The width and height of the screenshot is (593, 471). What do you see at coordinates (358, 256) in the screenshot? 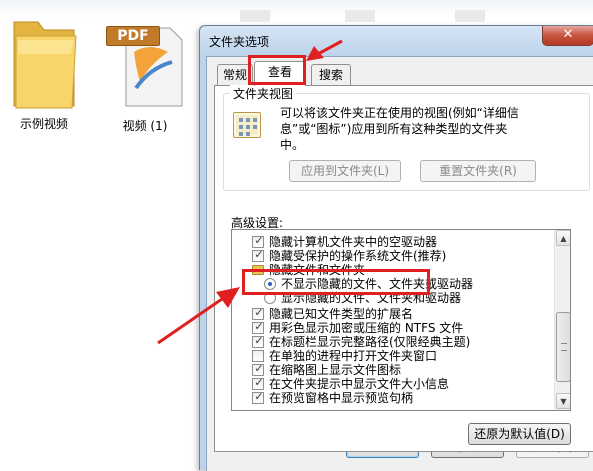
I see `setting-label: 隐藏受保护的操作系统文件(推荐)` at bounding box center [358, 256].